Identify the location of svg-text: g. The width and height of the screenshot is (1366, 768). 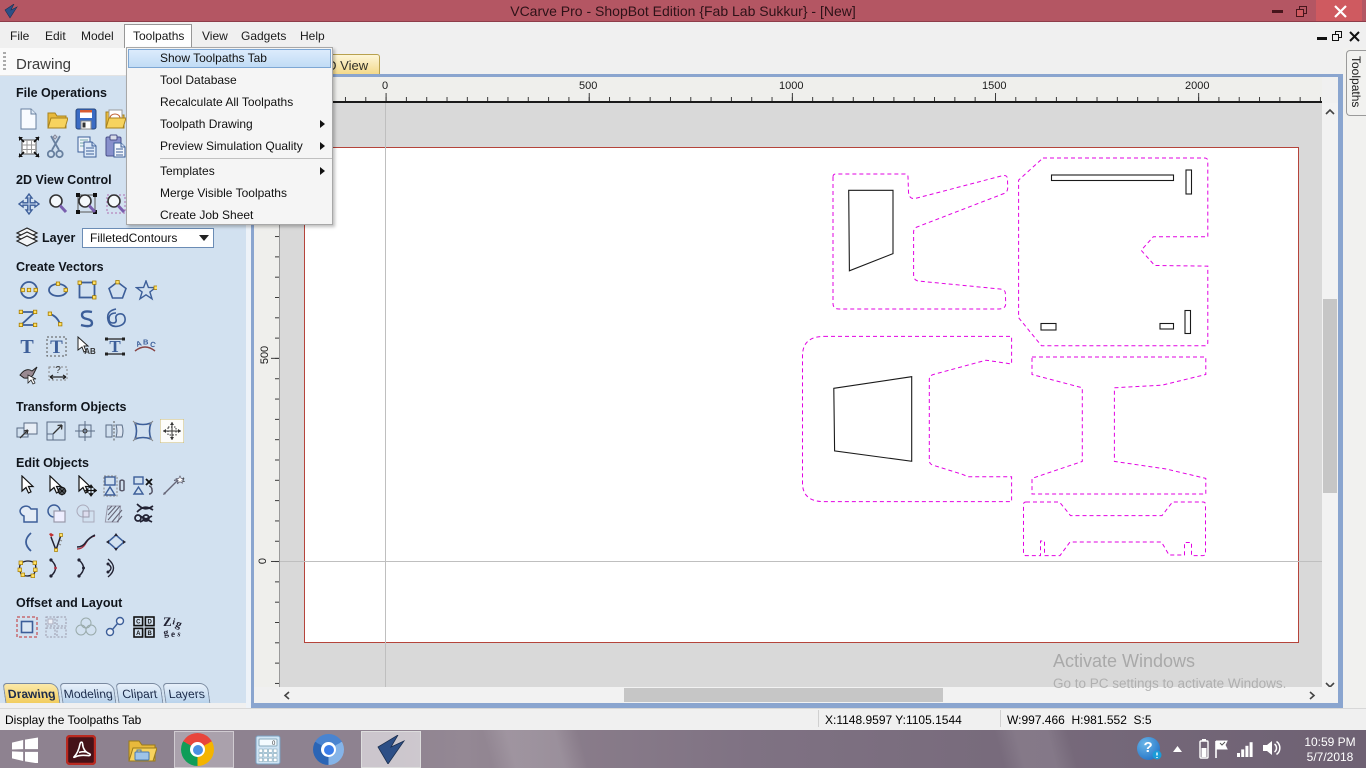
(166, 633).